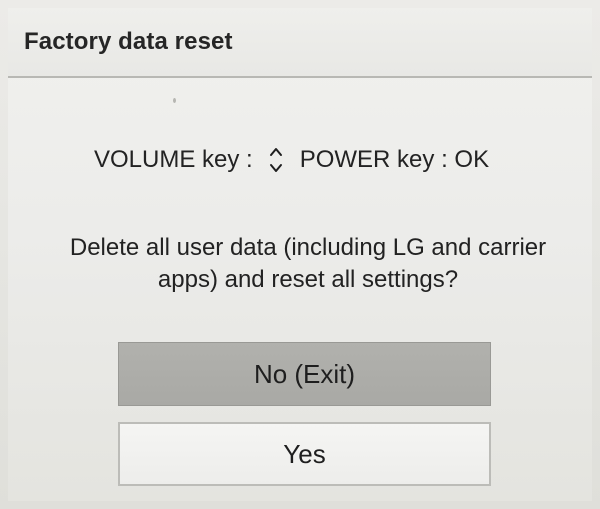 The height and width of the screenshot is (509, 600). What do you see at coordinates (128, 41) in the screenshot?
I see `dialog-title: Factory data reset` at bounding box center [128, 41].